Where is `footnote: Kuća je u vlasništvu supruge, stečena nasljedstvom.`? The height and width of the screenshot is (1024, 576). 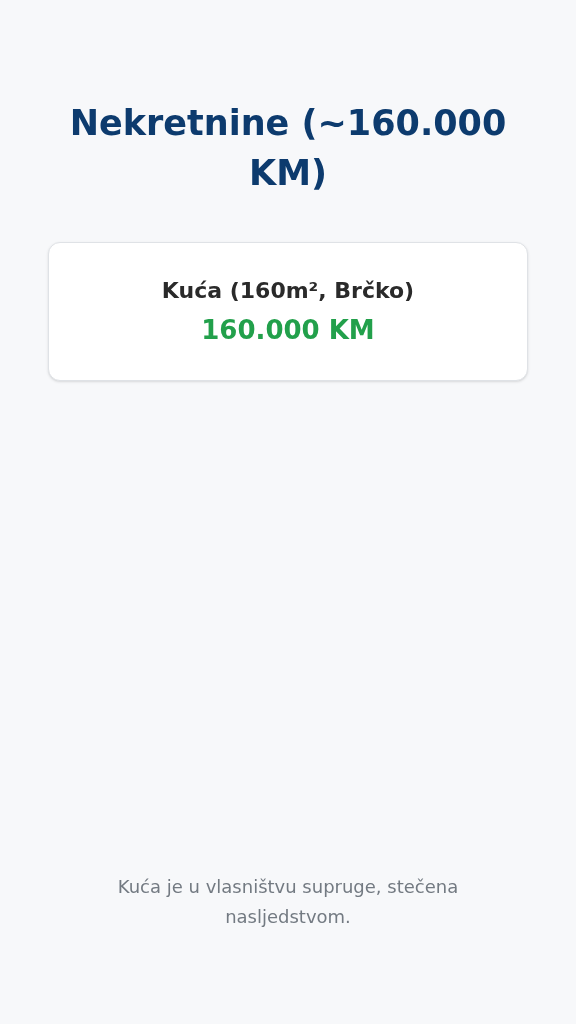 footnote: Kuća je u vlasništvu supruge, stečena nasljedstvom. is located at coordinates (288, 902).